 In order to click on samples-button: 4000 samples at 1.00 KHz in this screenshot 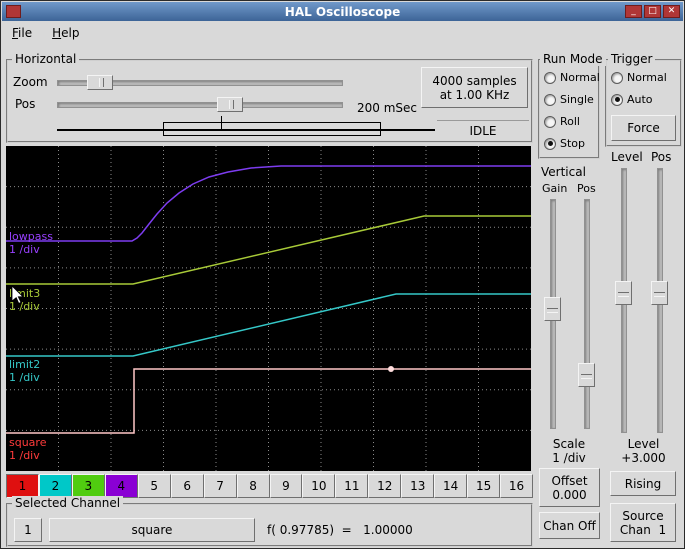, I will do `click(474, 87)`.